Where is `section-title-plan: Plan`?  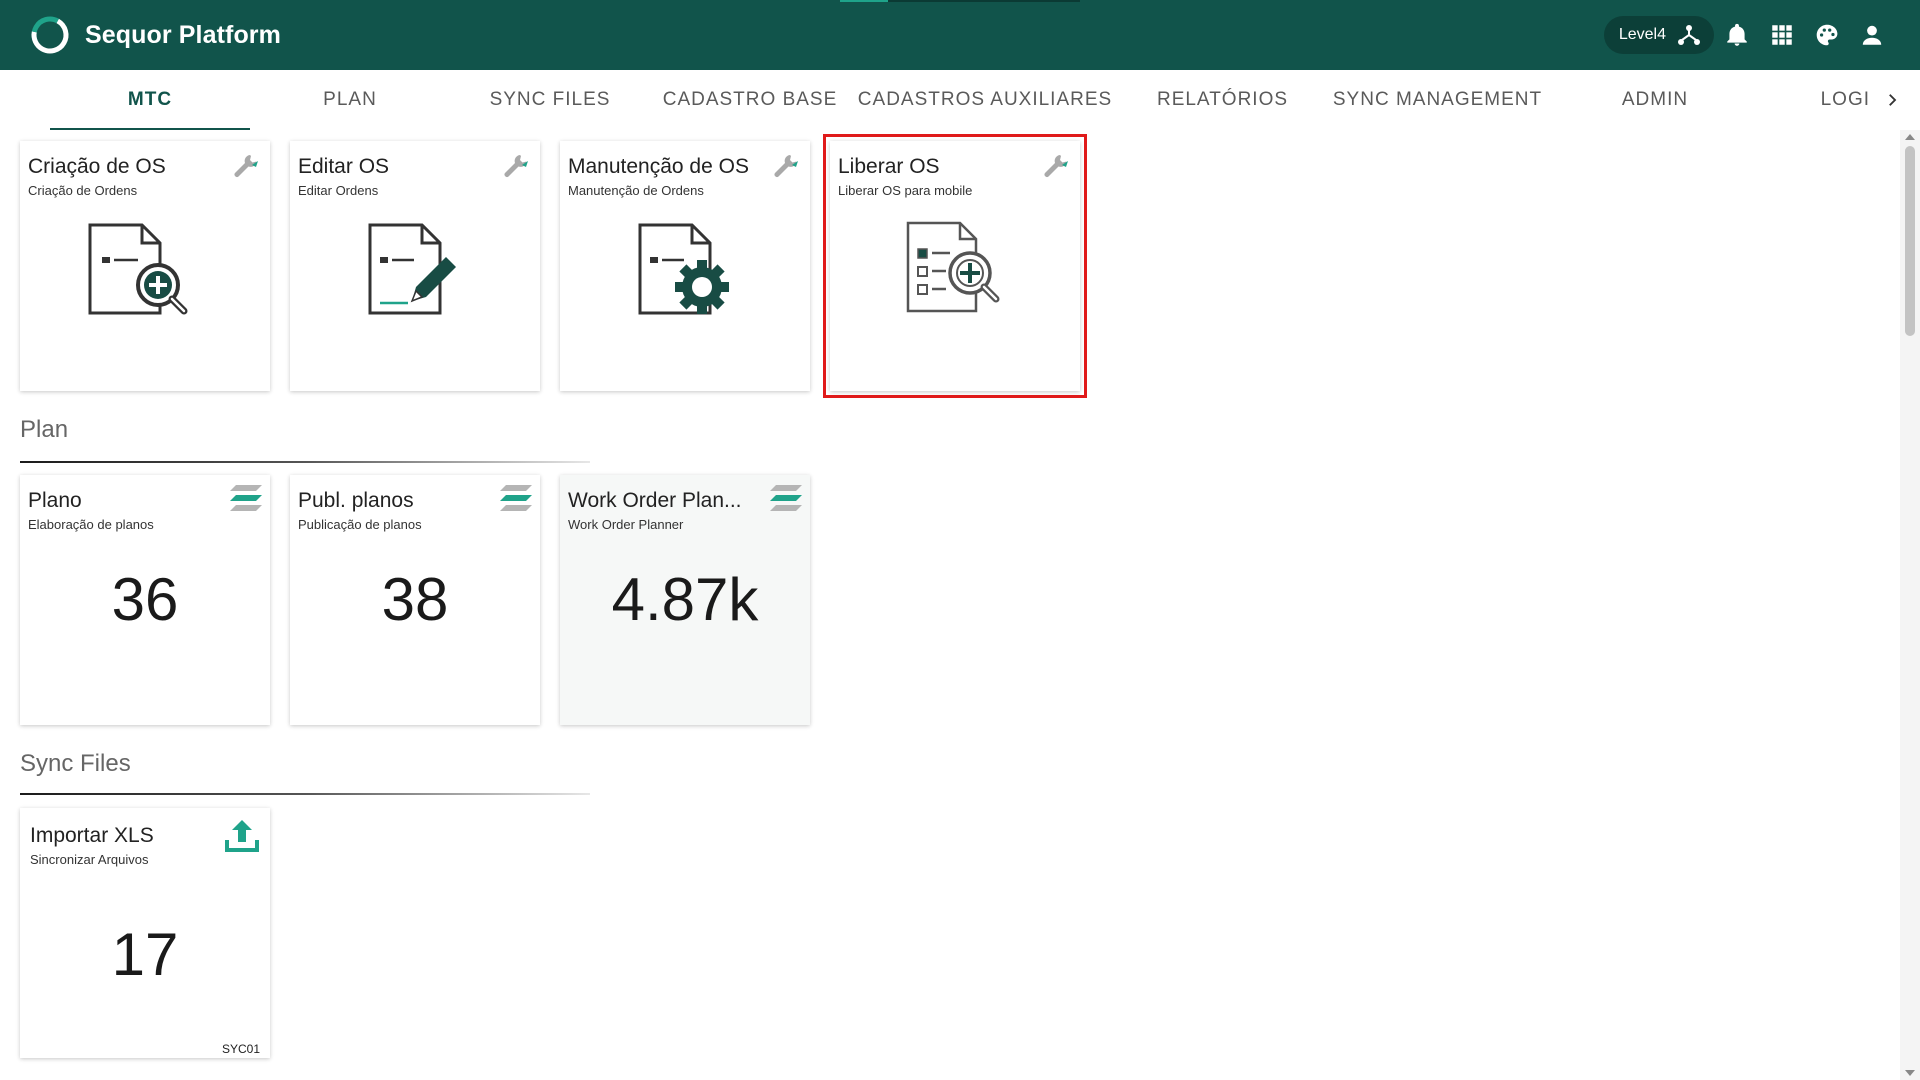 section-title-plan: Plan is located at coordinates (44, 429).